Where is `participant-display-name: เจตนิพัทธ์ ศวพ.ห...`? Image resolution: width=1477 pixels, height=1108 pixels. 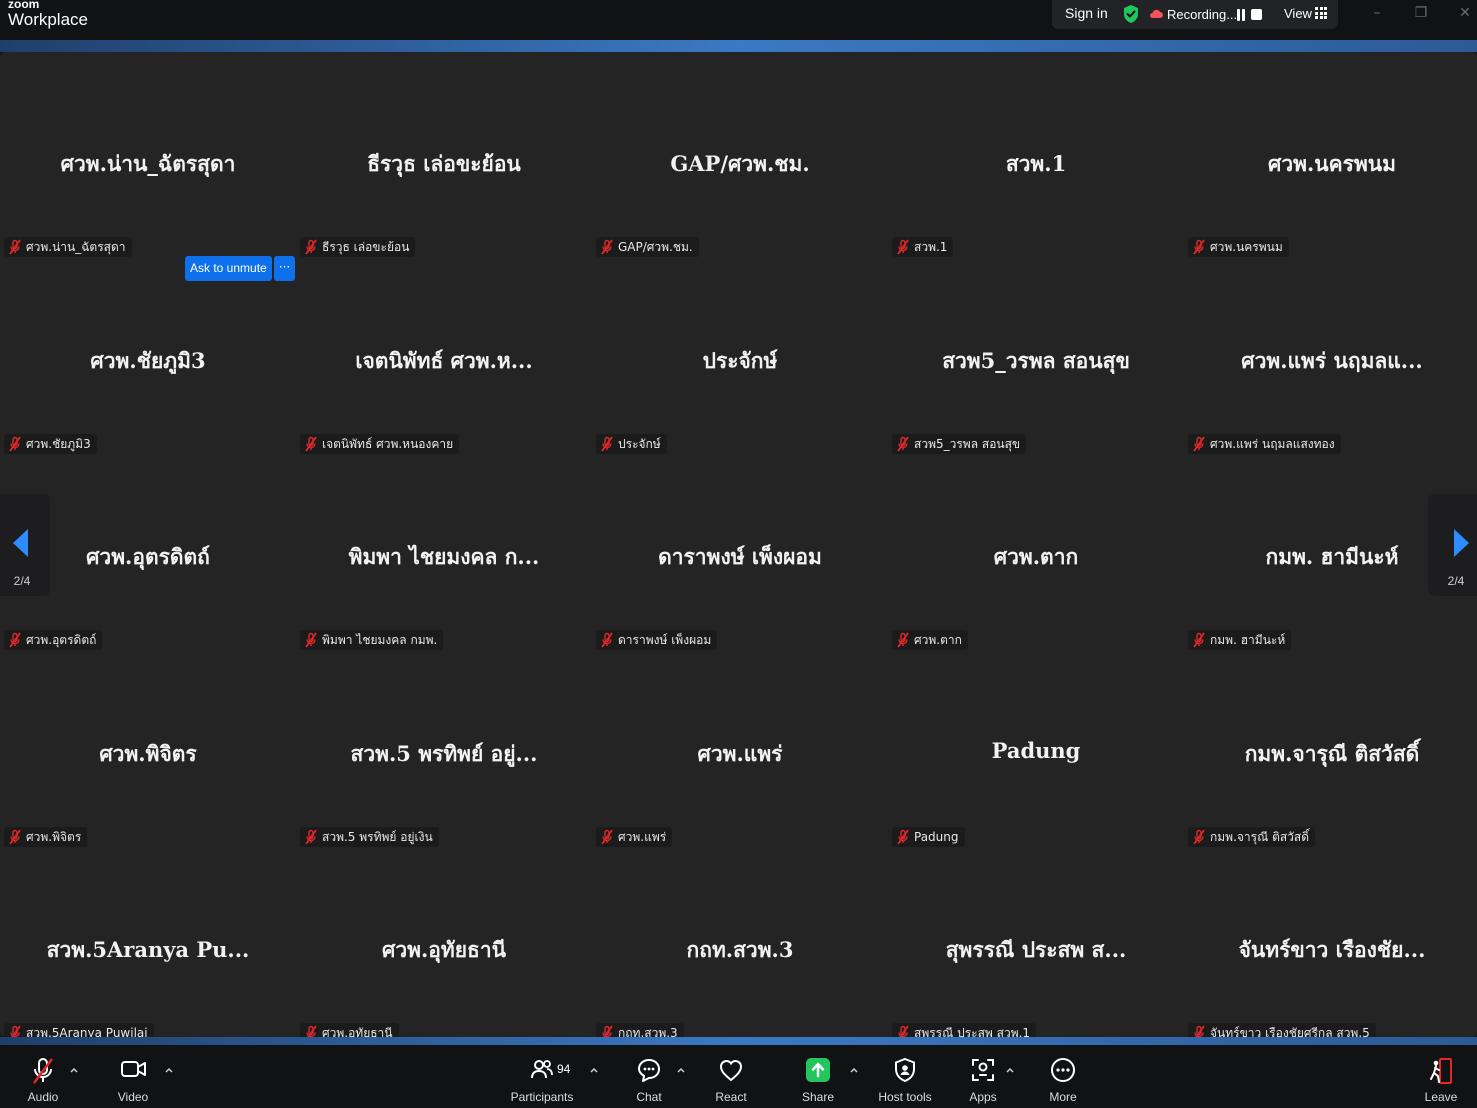 participant-display-name: เจตนิพัทธ์ ศวพ.ห... is located at coordinates (444, 360).